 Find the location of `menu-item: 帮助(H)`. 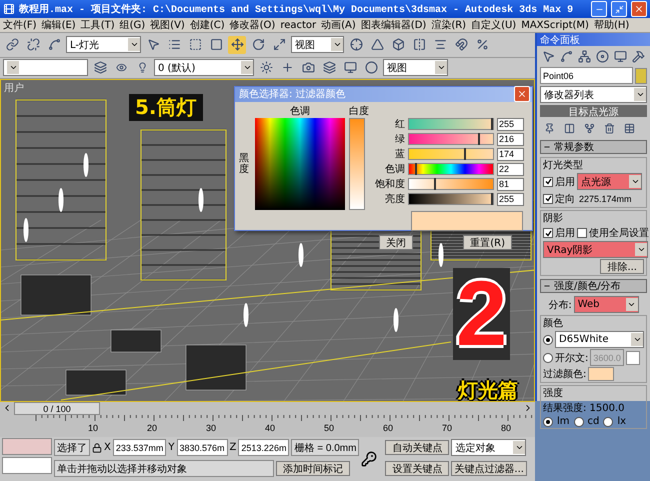

menu-item: 帮助(H) is located at coordinates (611, 25).